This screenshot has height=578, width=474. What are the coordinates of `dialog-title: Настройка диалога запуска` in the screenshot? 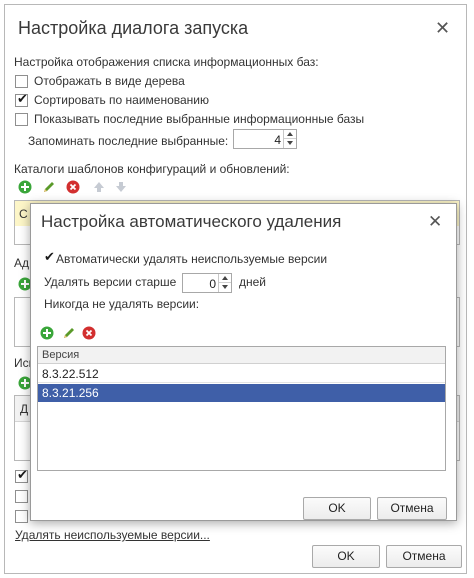 It's located at (133, 28).